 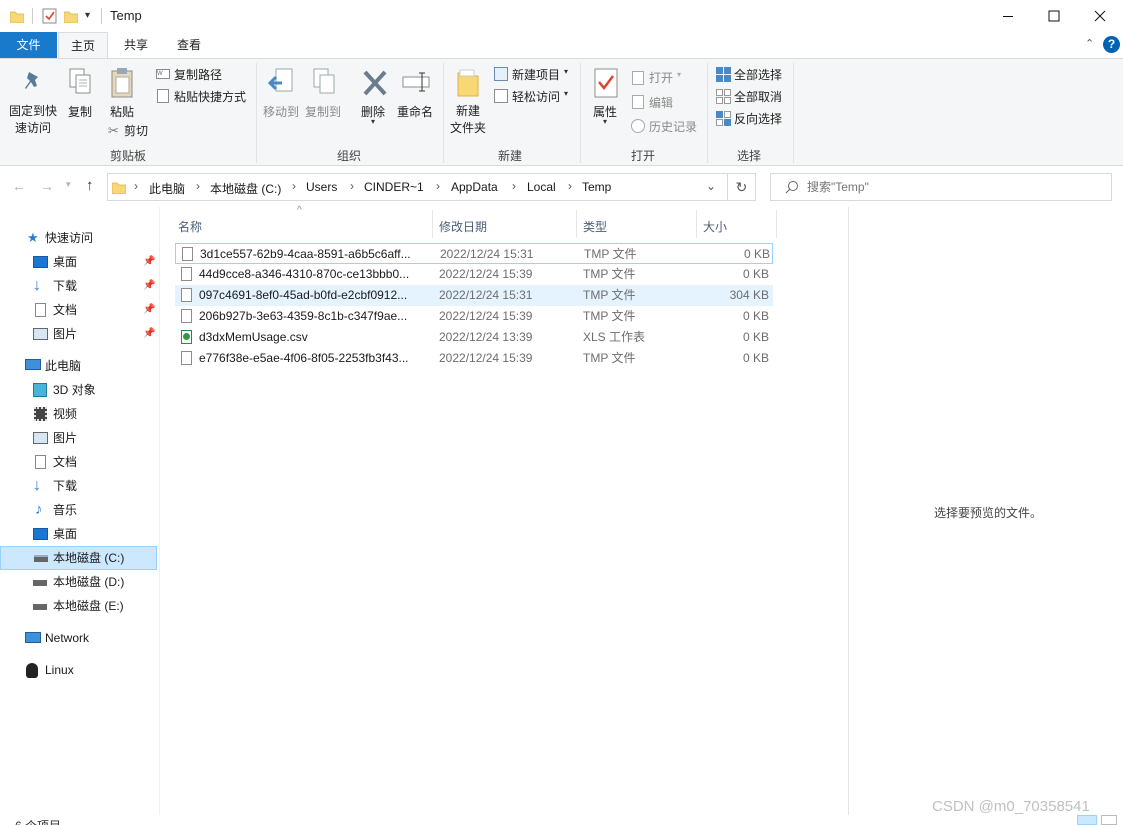 I want to click on column-header-name: 名称, so click(x=303, y=227).